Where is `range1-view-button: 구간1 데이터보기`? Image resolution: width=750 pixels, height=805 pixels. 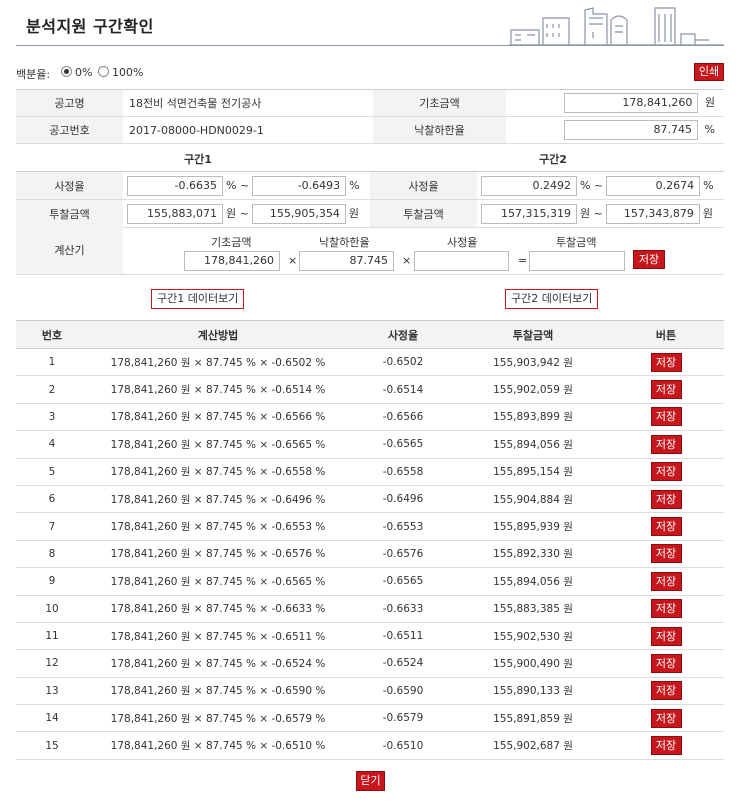 range1-view-button: 구간1 데이터보기 is located at coordinates (198, 299).